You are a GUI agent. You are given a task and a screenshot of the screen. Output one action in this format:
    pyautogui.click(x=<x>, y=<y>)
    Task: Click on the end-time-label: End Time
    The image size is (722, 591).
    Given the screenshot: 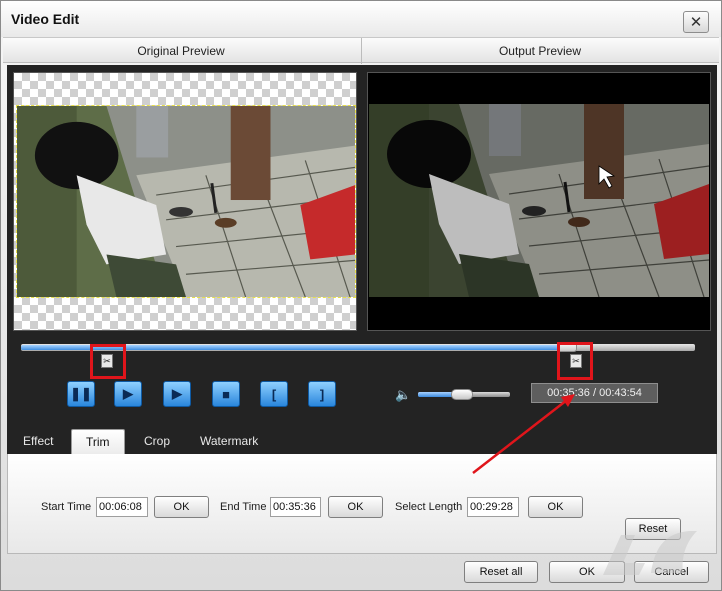 What is the action you would take?
    pyautogui.click(x=243, y=507)
    